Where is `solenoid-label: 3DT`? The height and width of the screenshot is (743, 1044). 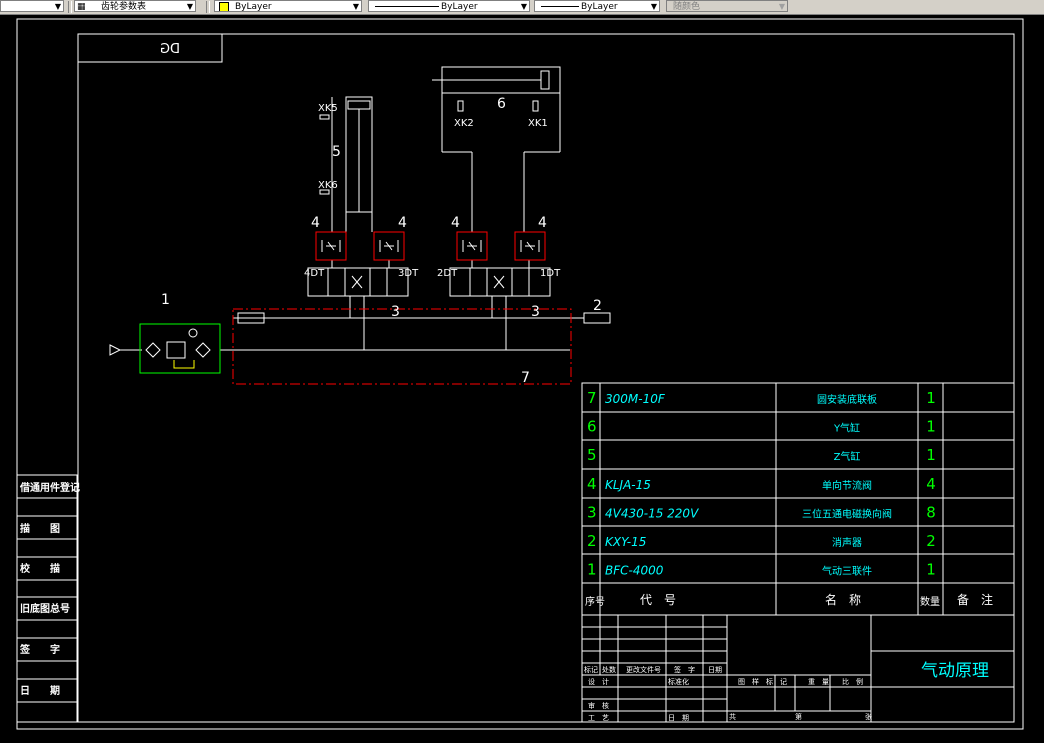 solenoid-label: 3DT is located at coordinates (408, 273).